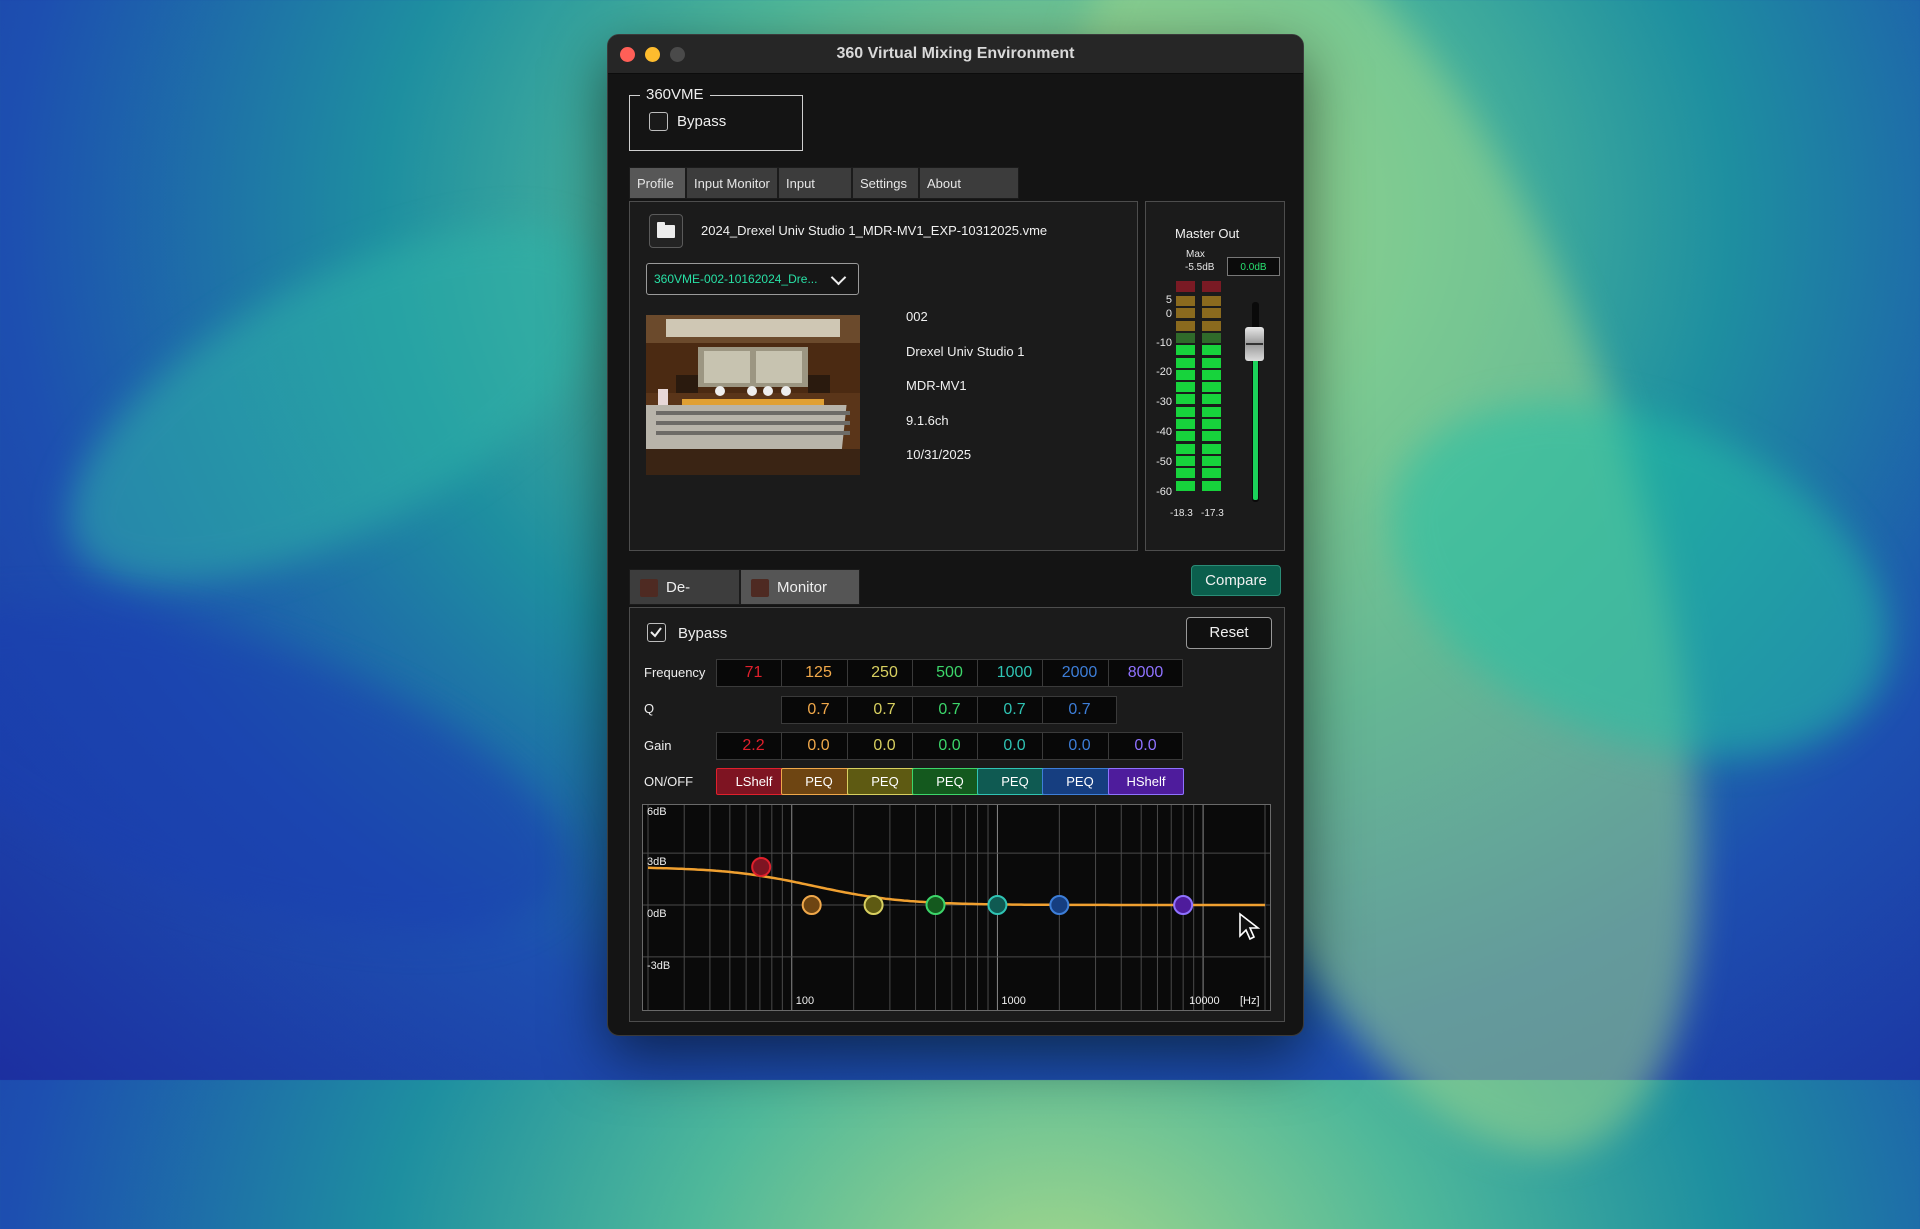 This screenshot has height=1229, width=1920. I want to click on band-toggle-7: HShelf, so click(1146, 781).